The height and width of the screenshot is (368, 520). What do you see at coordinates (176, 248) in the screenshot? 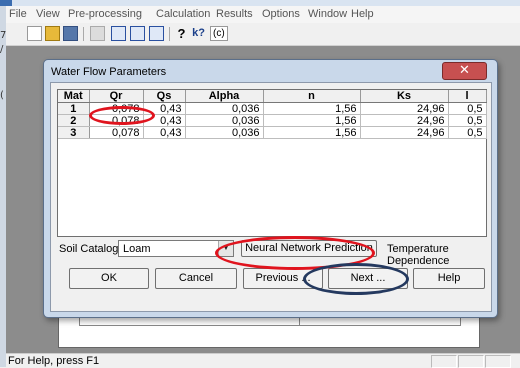
I see `soil-catalog-select: Loam ▼` at bounding box center [176, 248].